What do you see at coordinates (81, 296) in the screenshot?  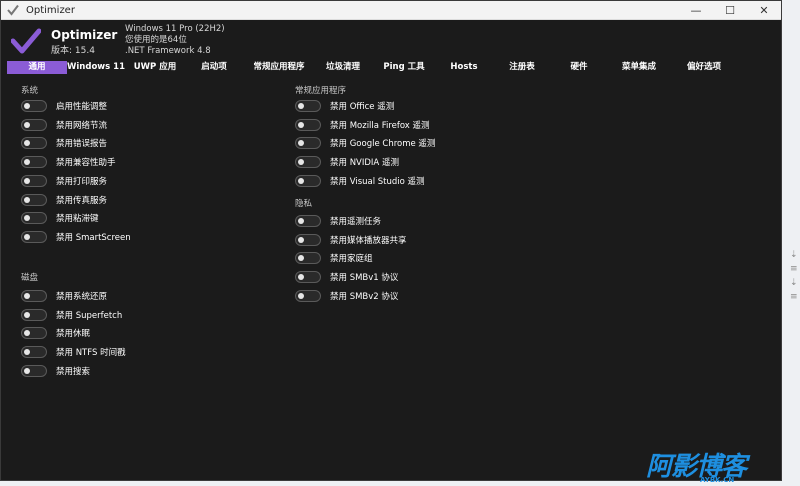 I see `option-label: 禁用系统还原` at bounding box center [81, 296].